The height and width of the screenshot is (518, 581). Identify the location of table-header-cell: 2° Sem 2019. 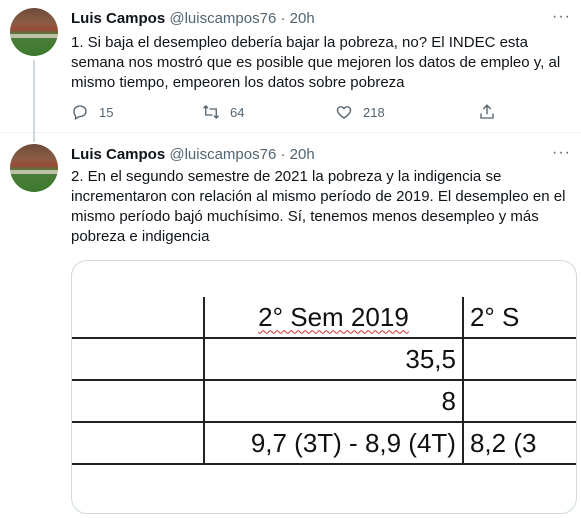
(333, 318).